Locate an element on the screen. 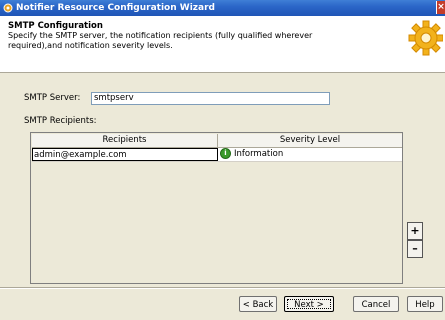 This screenshot has width=445, height=320. back-button: < Back is located at coordinates (258, 304).